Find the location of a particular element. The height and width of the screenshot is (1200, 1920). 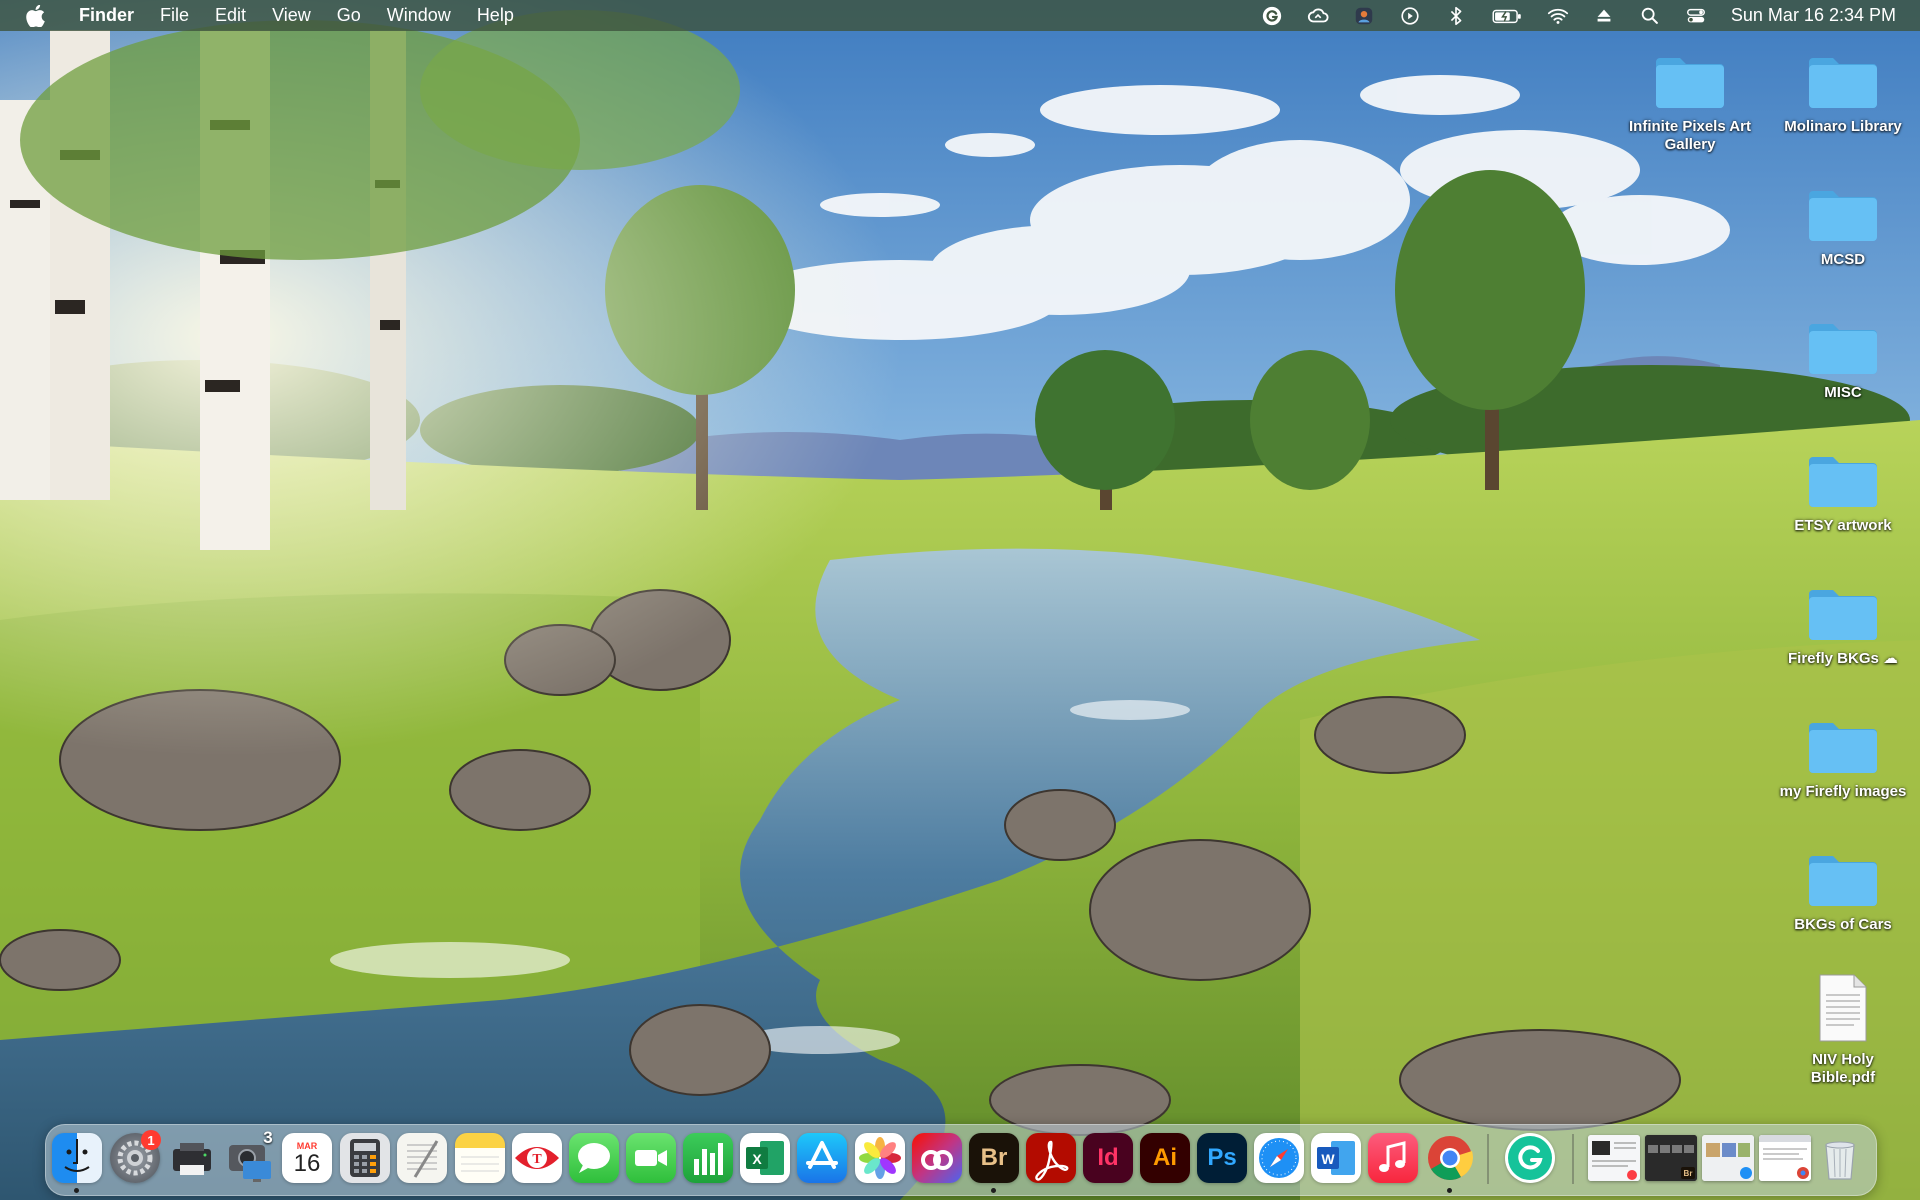

desktop-item-label: MCSD is located at coordinates (1843, 259).